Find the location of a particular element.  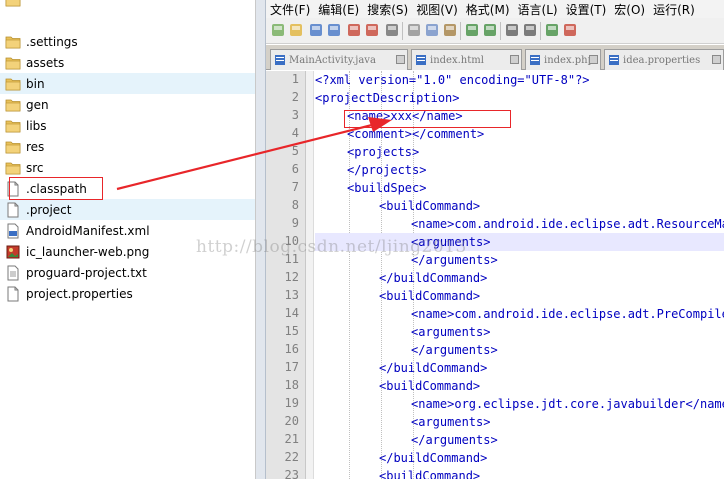

file-list-item: project.properties is located at coordinates (127, 293).